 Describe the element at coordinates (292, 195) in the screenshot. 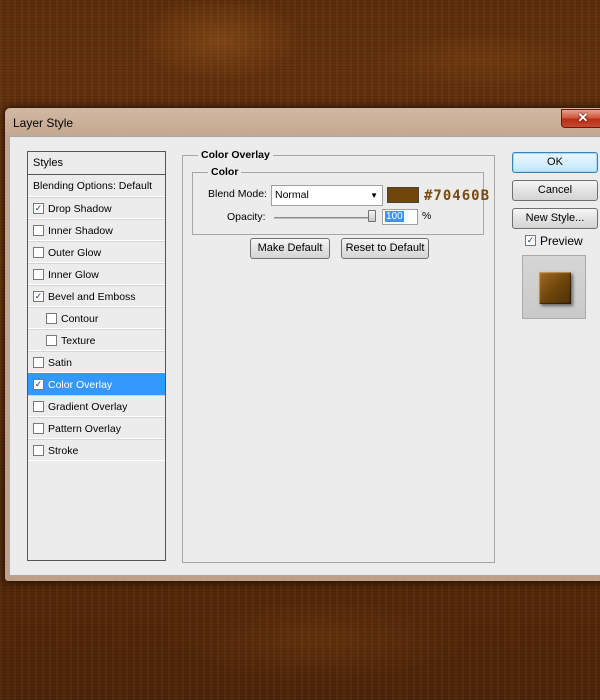

I see `blend-mode-value: Normal` at that location.